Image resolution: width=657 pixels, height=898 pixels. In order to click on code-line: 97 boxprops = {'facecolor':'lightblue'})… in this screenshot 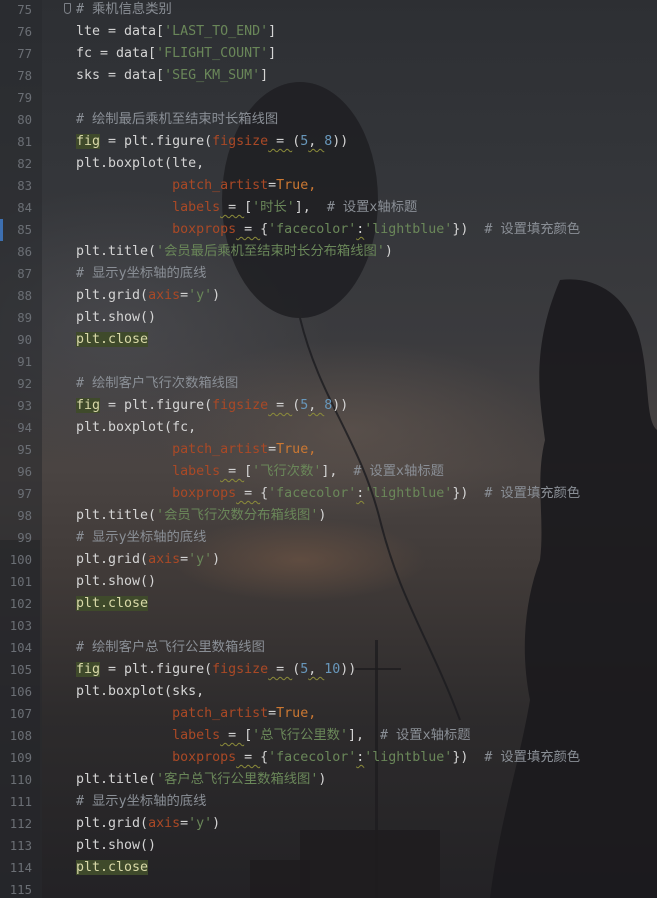, I will do `click(328, 494)`.